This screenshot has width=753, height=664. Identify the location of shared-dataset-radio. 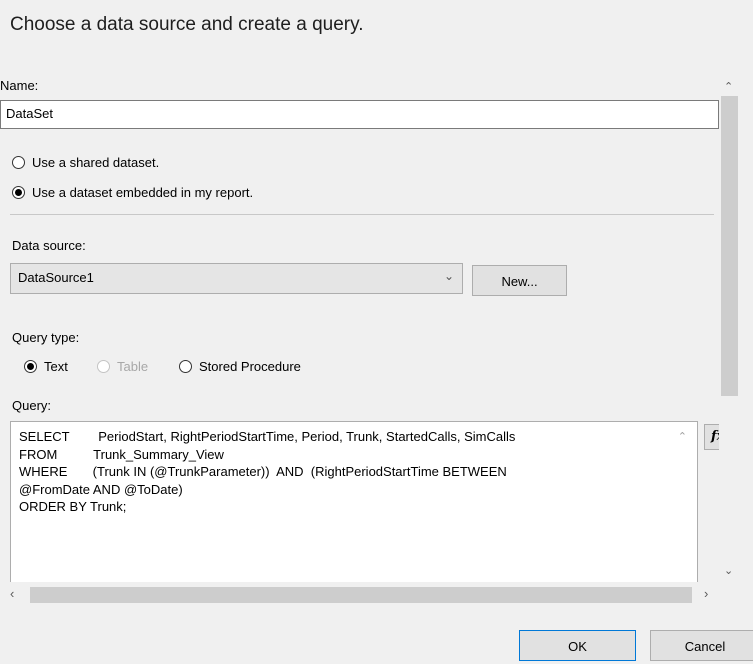
(18, 162).